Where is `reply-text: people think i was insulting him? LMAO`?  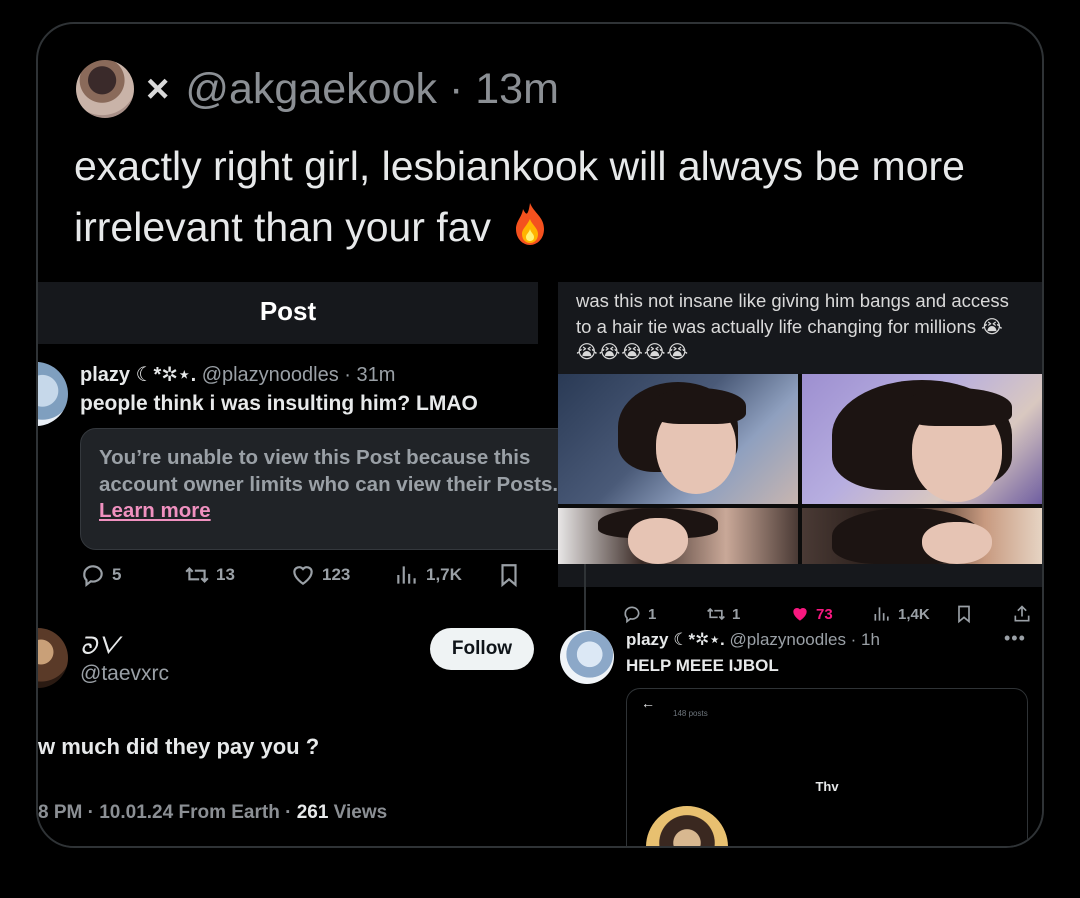 reply-text: people think i was insulting him? LMAO is located at coordinates (279, 403).